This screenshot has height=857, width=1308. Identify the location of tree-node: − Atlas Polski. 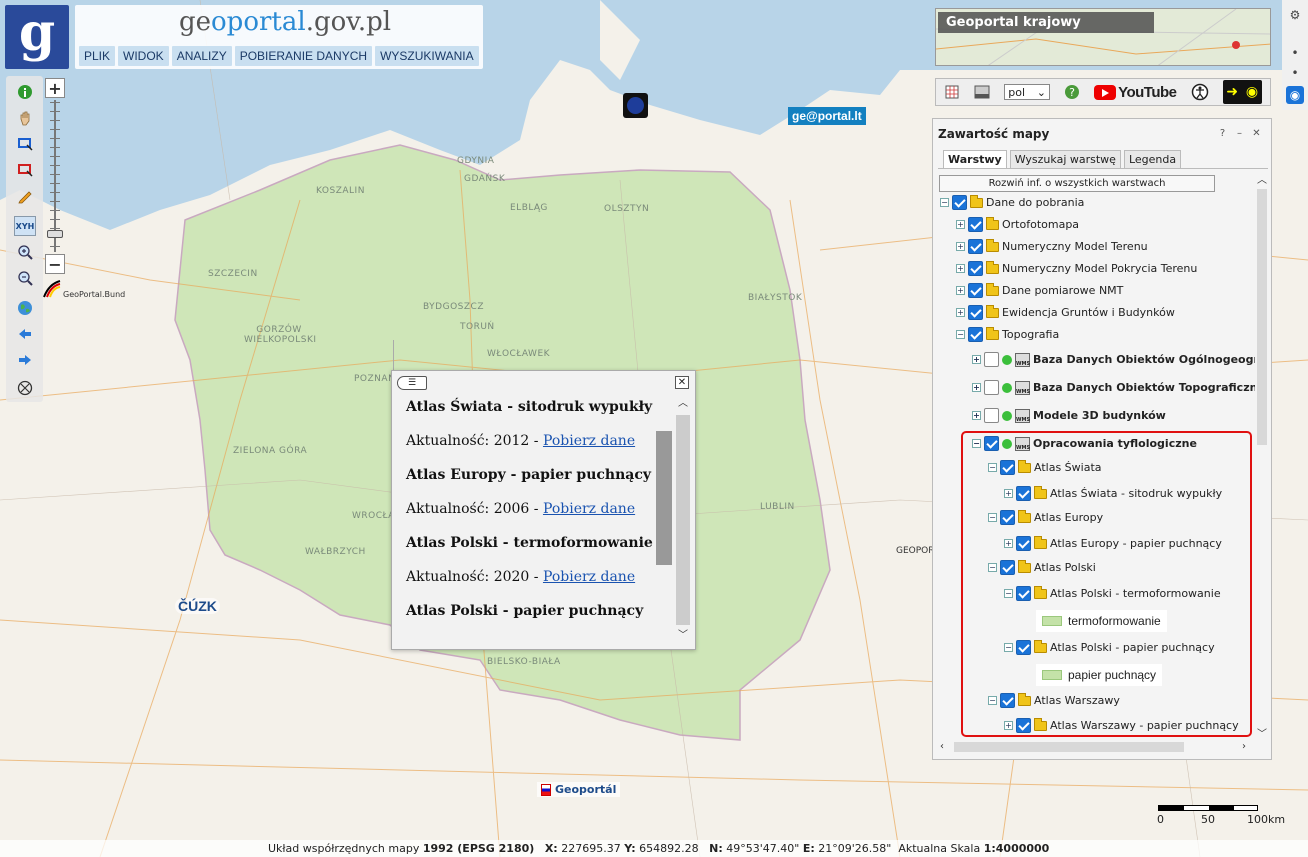
(1042, 567).